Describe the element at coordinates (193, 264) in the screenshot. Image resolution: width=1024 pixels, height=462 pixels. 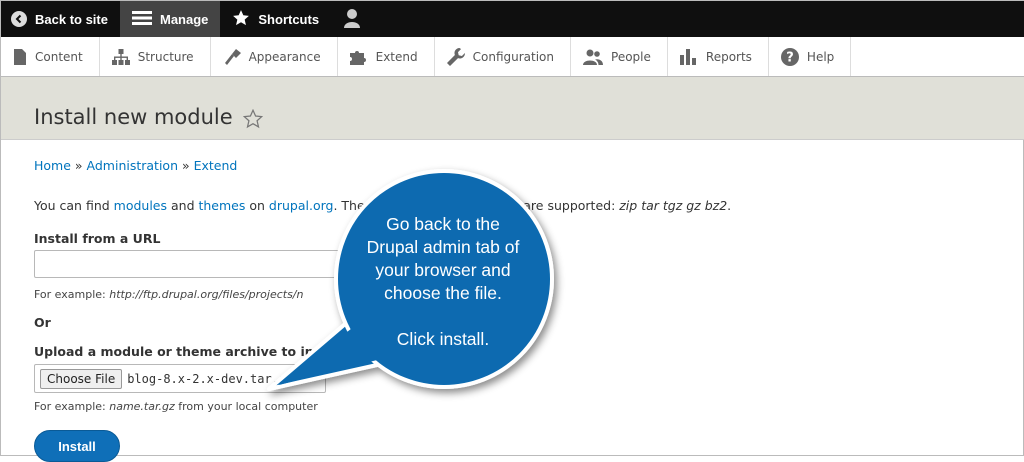
I see `install-url-input` at that location.